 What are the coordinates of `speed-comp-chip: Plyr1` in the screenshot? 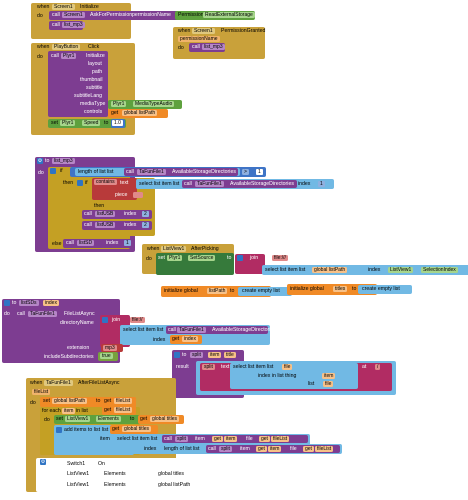 It's located at (68, 123).